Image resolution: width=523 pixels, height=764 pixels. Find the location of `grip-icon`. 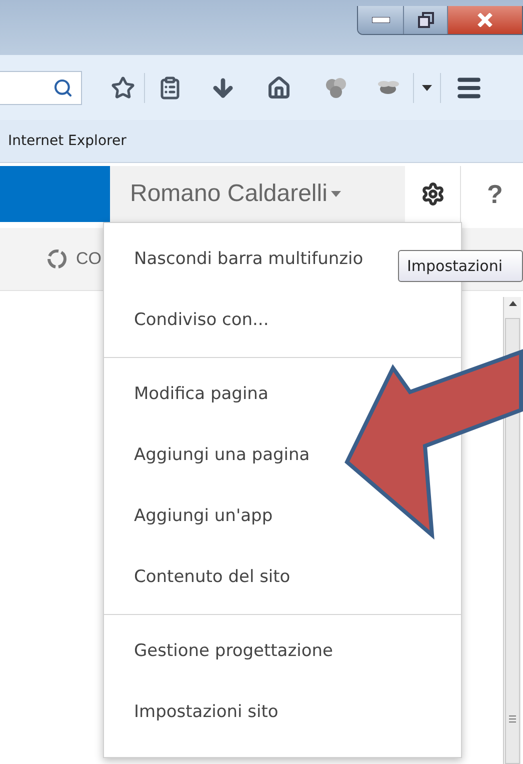

grip-icon is located at coordinates (512, 719).